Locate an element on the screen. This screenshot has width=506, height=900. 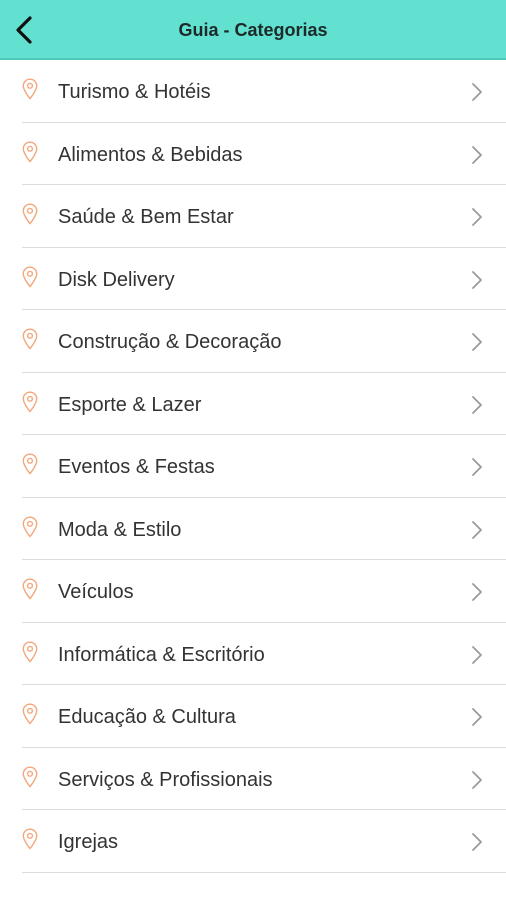
page-title: Guia - Categorias is located at coordinates (253, 30).